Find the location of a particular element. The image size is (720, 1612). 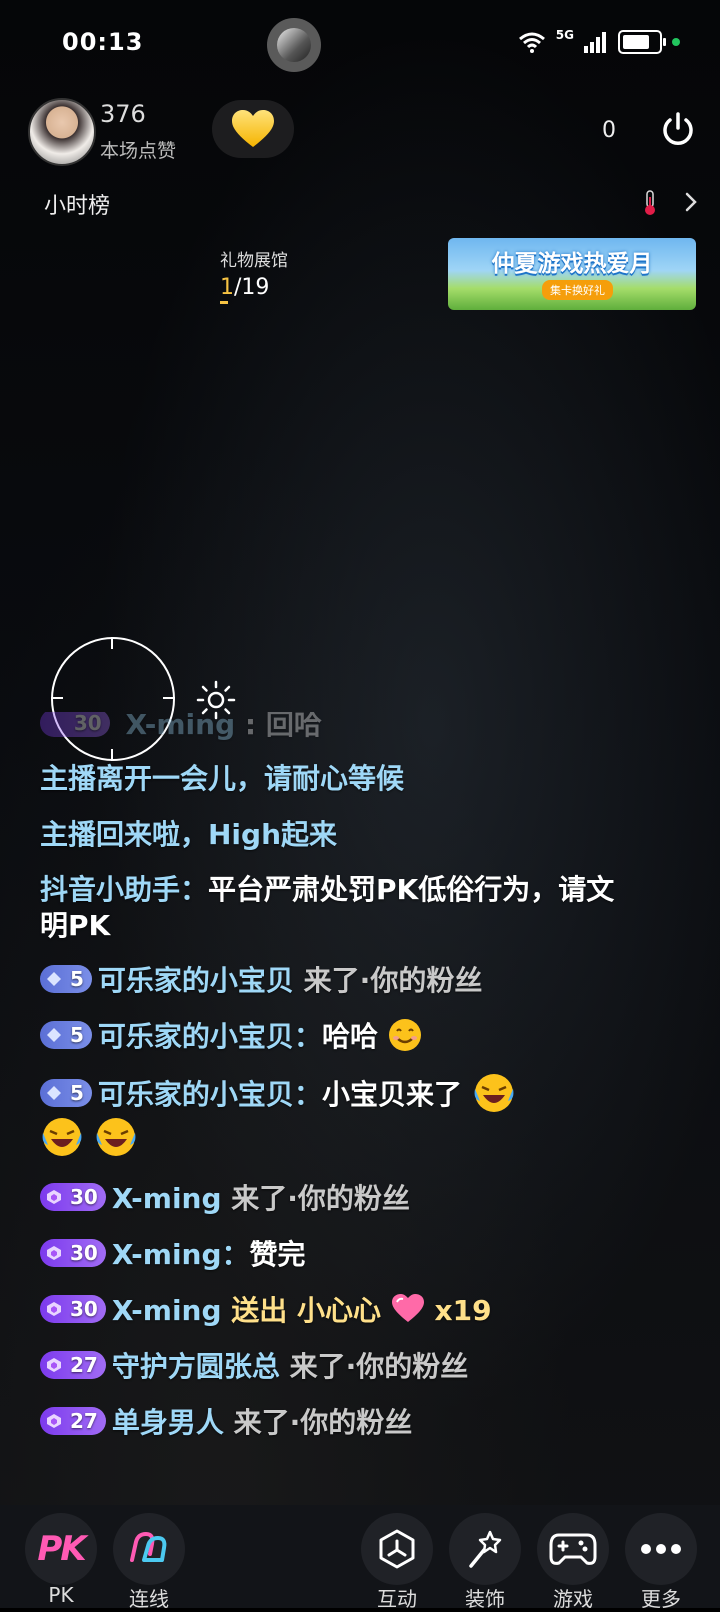

connect-button: 连线 is located at coordinates (149, 1562).